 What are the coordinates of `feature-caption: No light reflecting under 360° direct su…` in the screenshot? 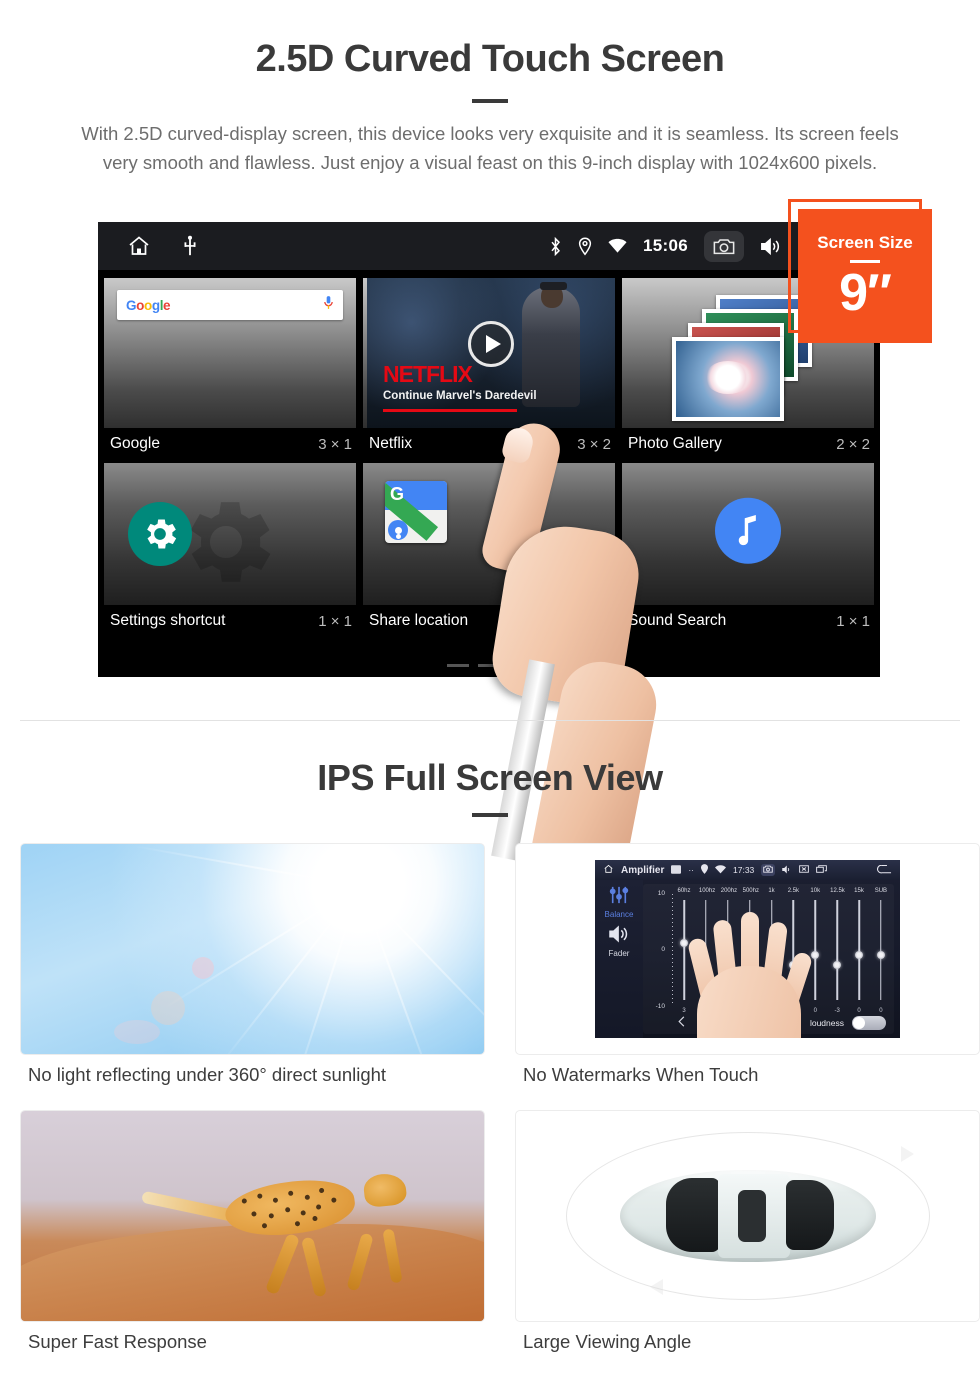 It's located at (207, 1074).